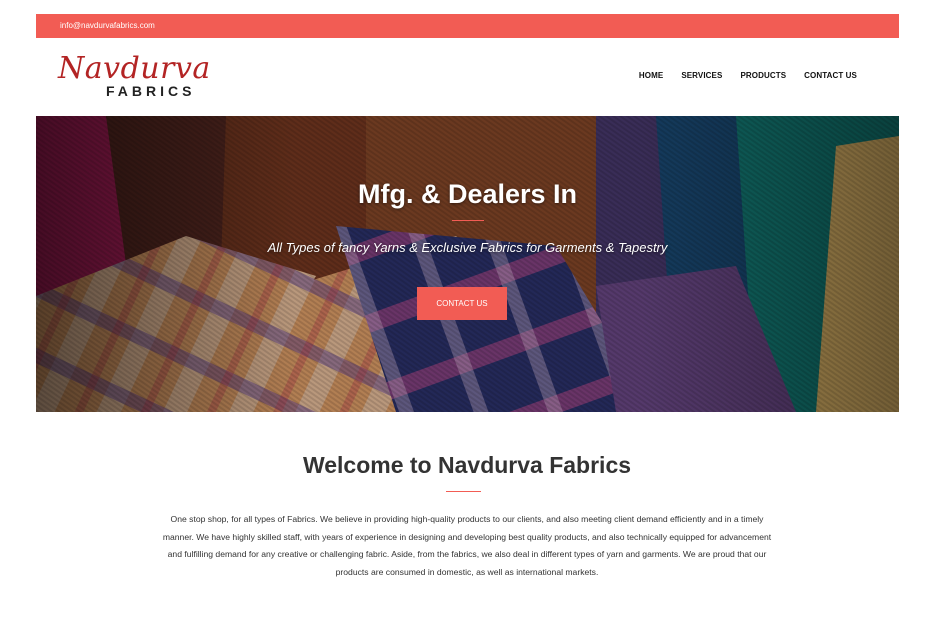 The height and width of the screenshot is (618, 934). Describe the element at coordinates (830, 75) in the screenshot. I see `nav-contact-us: CONTACT US` at that location.